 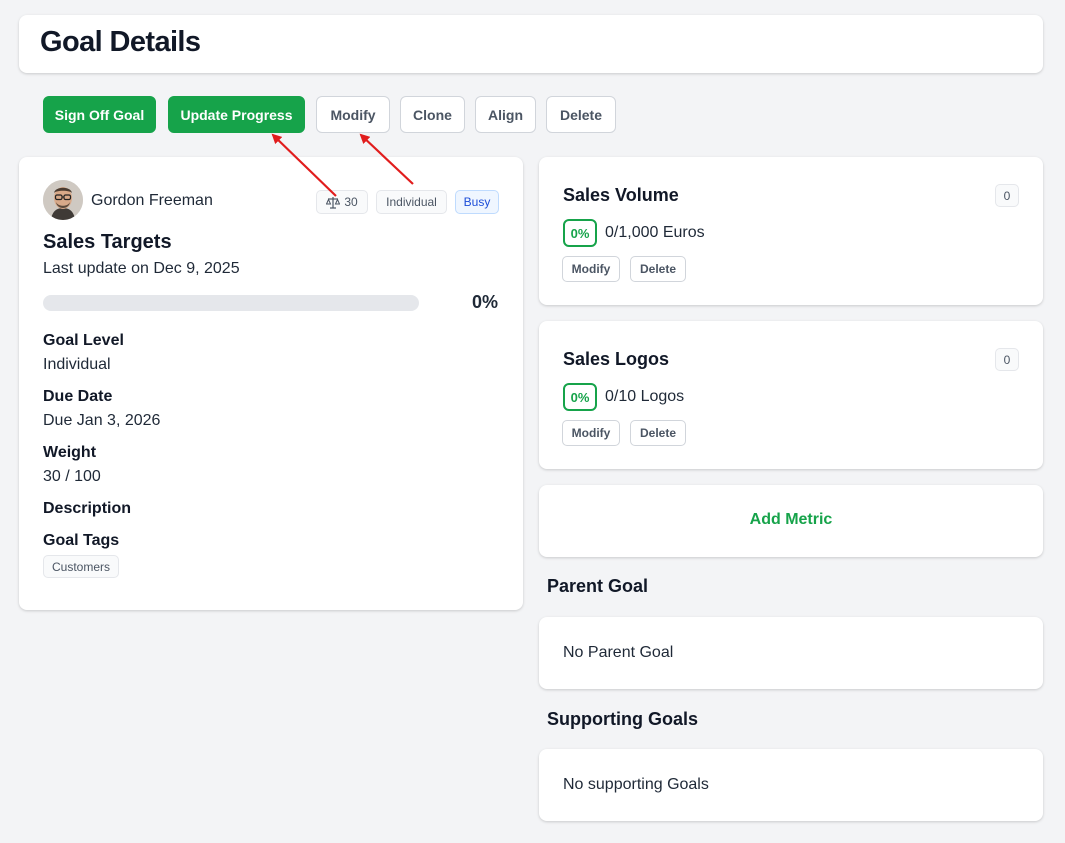 What do you see at coordinates (81, 566) in the screenshot?
I see `tag-chip: Customers` at bounding box center [81, 566].